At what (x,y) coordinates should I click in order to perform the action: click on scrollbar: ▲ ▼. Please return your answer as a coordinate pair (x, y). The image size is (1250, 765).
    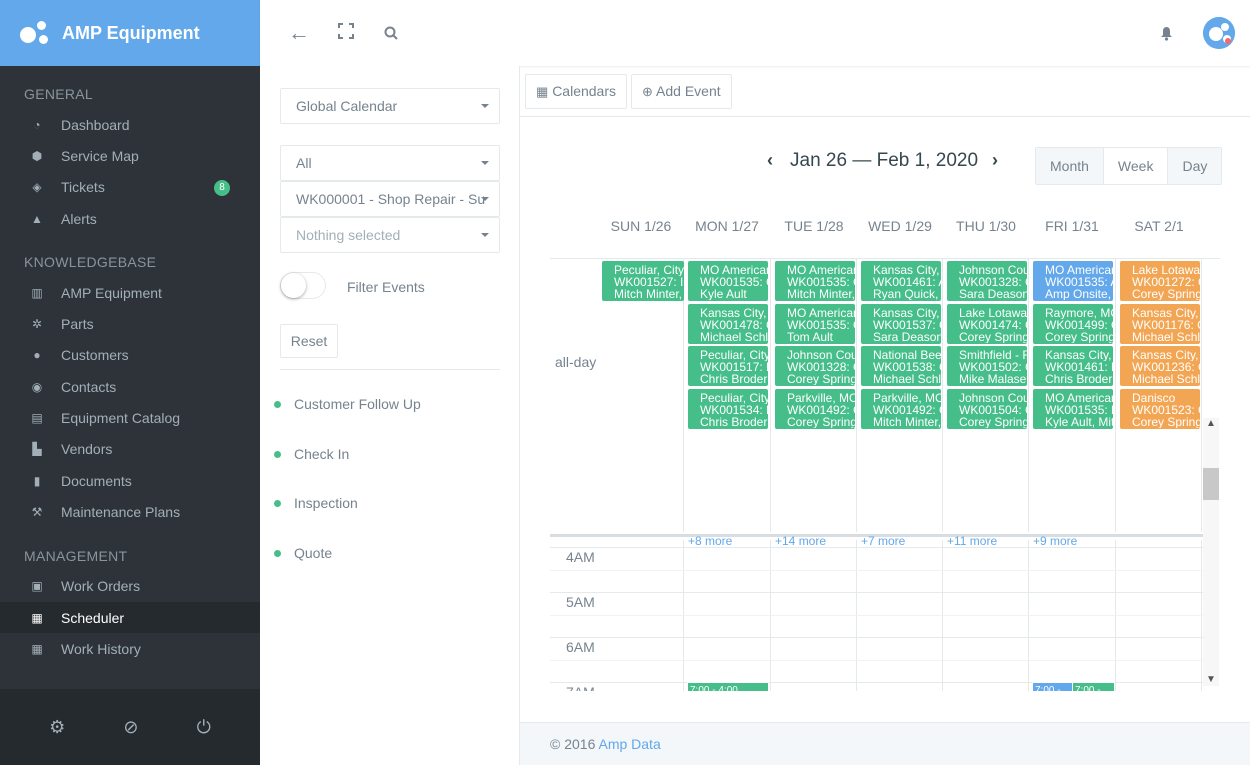
    Looking at the image, I should click on (1211, 552).